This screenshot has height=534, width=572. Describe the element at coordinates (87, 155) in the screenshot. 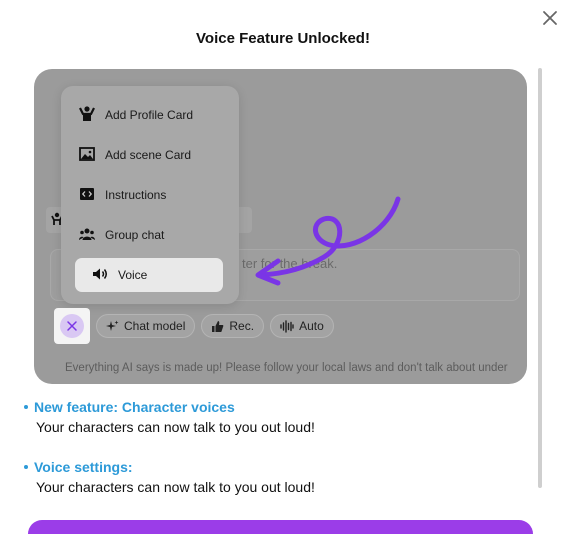

I see `image-icon` at that location.